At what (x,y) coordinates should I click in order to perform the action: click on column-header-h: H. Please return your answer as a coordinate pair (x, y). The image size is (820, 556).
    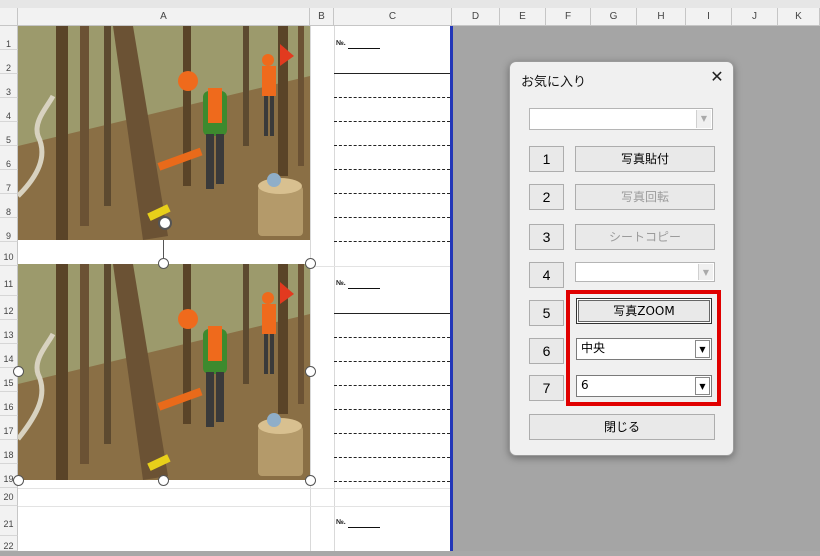
    Looking at the image, I should click on (661, 17).